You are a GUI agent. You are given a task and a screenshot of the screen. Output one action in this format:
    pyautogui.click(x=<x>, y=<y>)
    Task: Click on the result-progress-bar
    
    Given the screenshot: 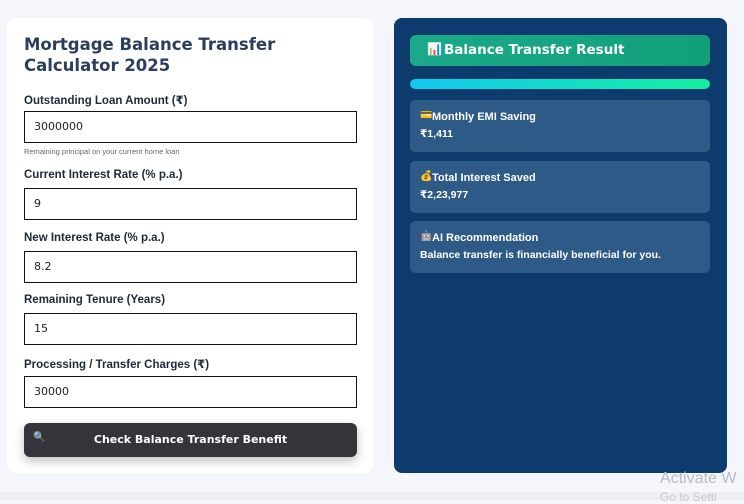 What is the action you would take?
    pyautogui.click(x=560, y=84)
    